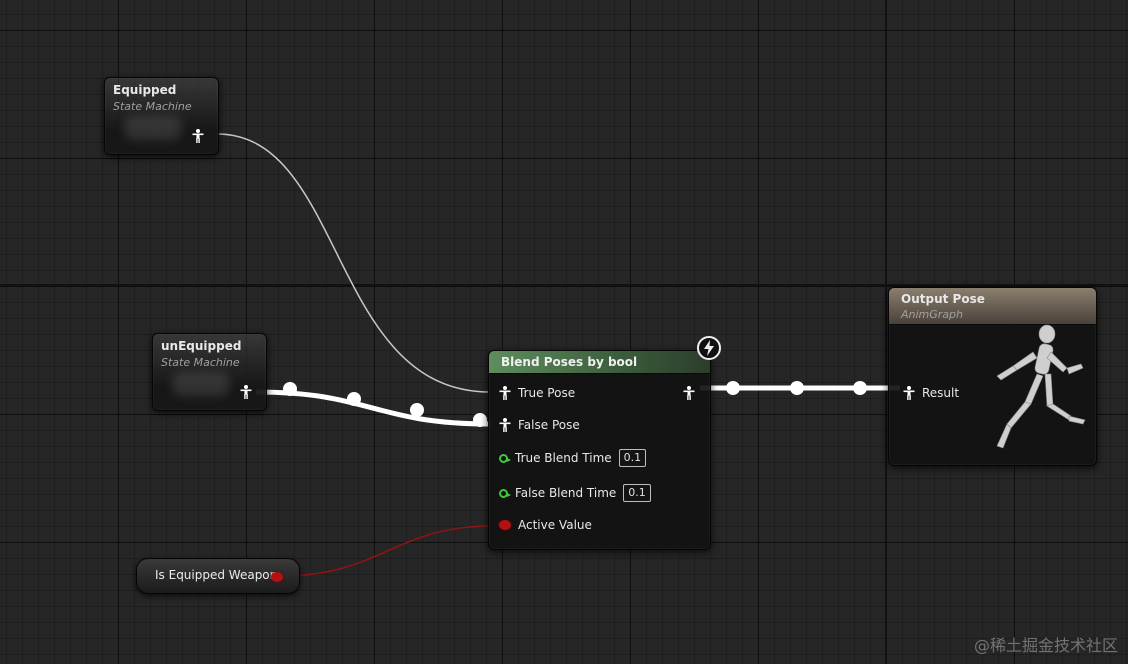 This screenshot has width=1128, height=664. I want to click on pin-label: Result, so click(941, 393).